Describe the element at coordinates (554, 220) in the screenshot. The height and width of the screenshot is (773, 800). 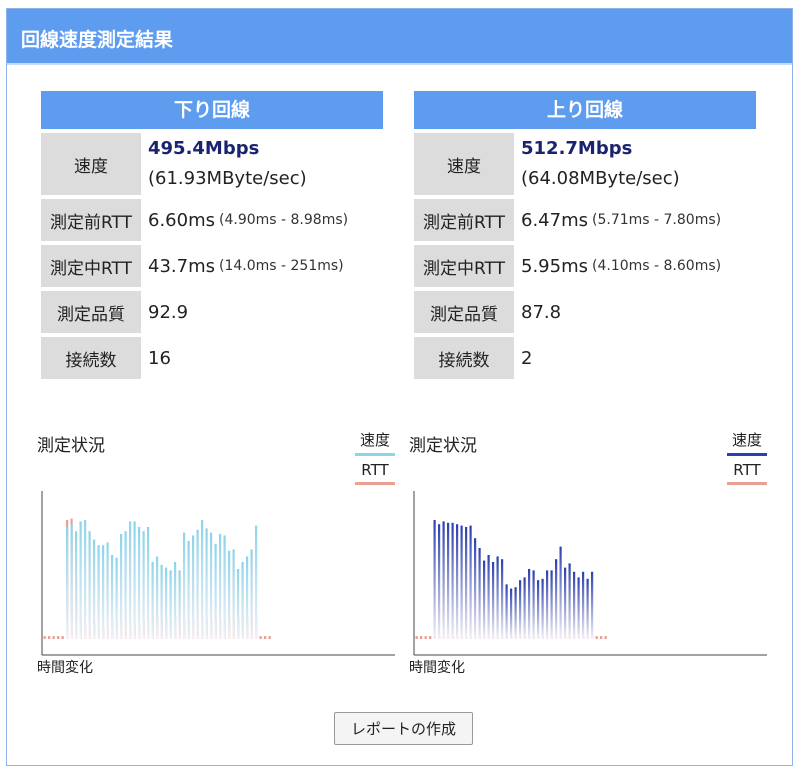
I see `upload-rtt-before: 6.47ms` at that location.